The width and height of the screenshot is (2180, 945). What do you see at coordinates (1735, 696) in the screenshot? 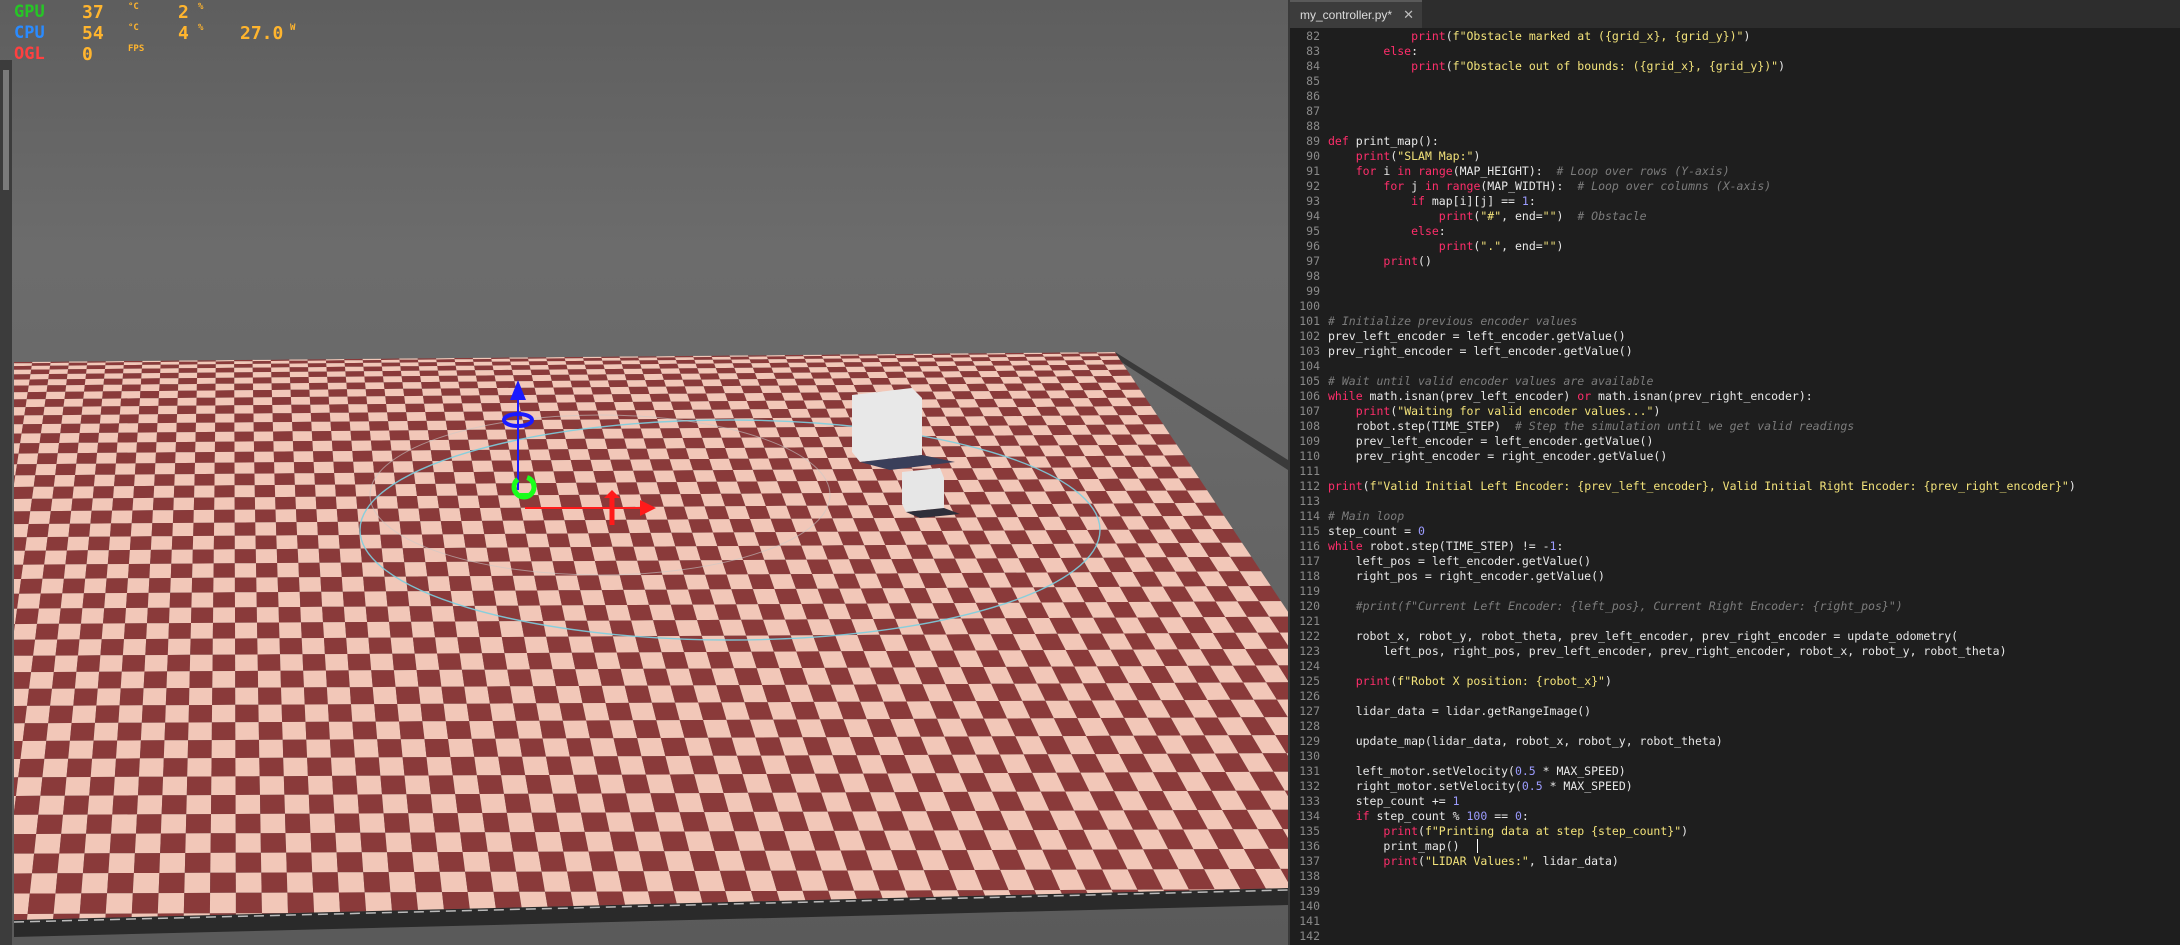
I see `code-line: 126` at bounding box center [1735, 696].